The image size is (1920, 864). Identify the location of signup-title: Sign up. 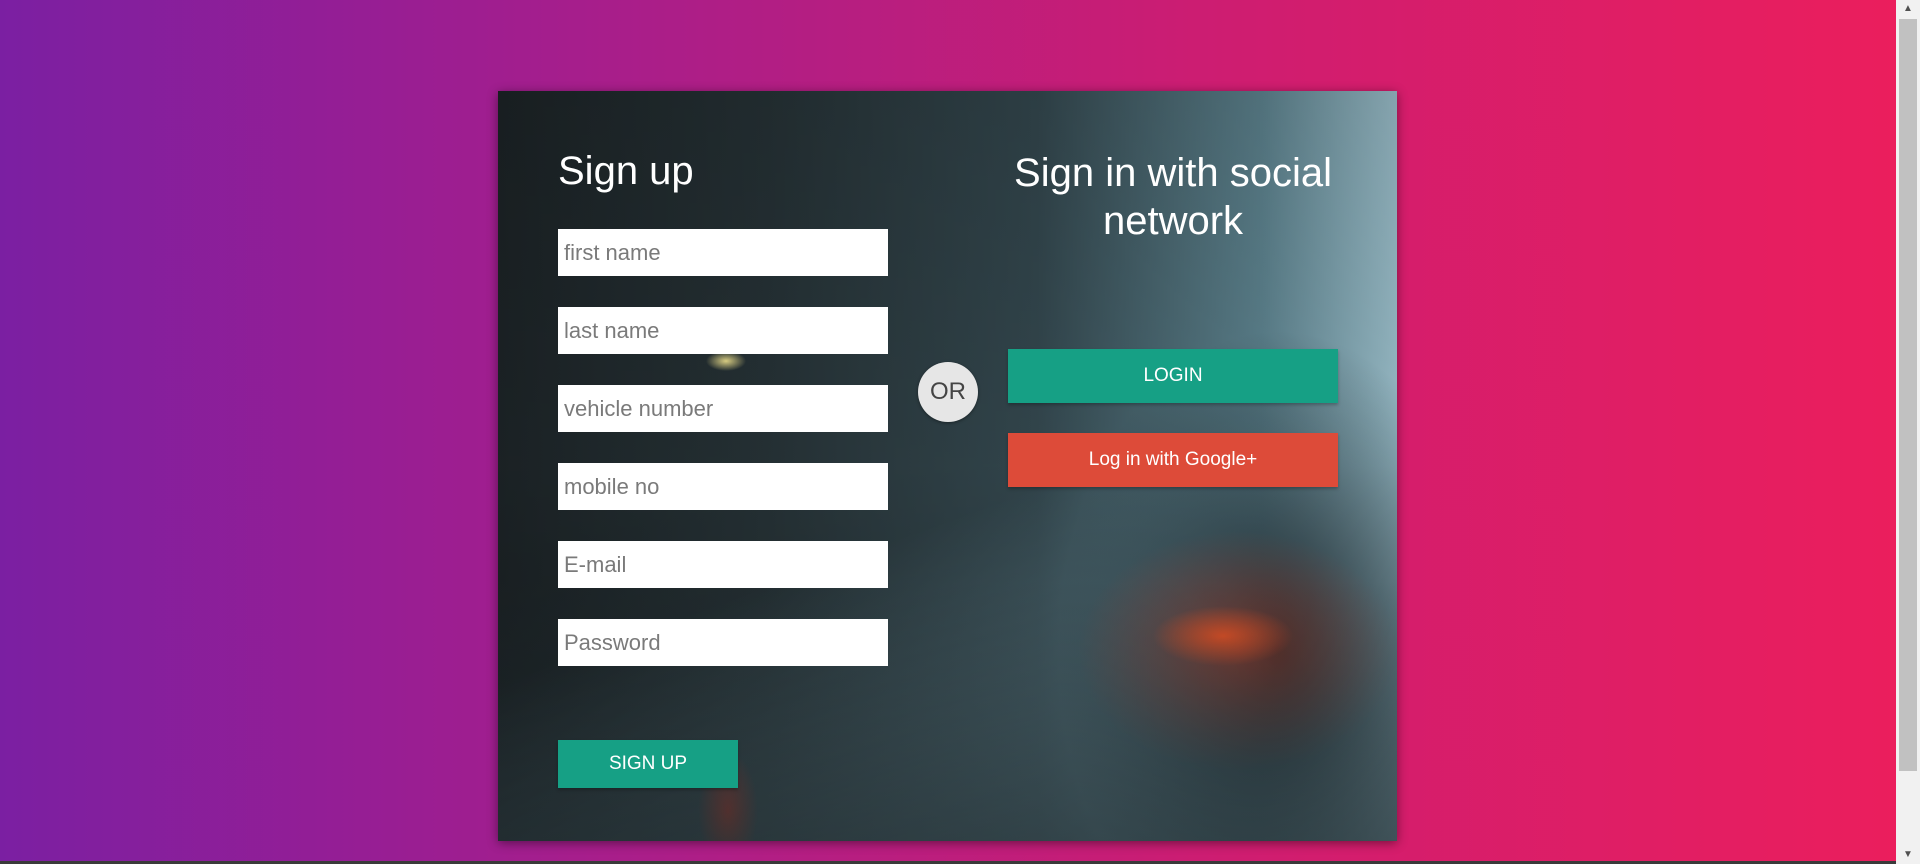
(626, 171).